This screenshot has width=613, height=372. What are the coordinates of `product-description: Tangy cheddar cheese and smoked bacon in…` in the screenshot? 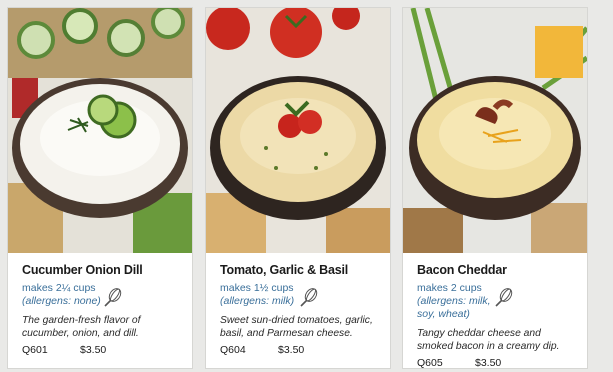 It's located at (488, 340).